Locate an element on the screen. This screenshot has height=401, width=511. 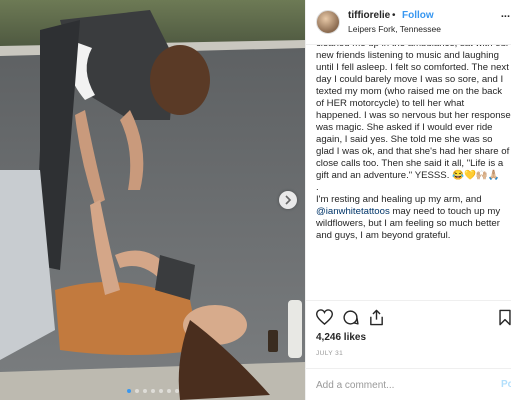
carousel-indicator is located at coordinates (152, 391).